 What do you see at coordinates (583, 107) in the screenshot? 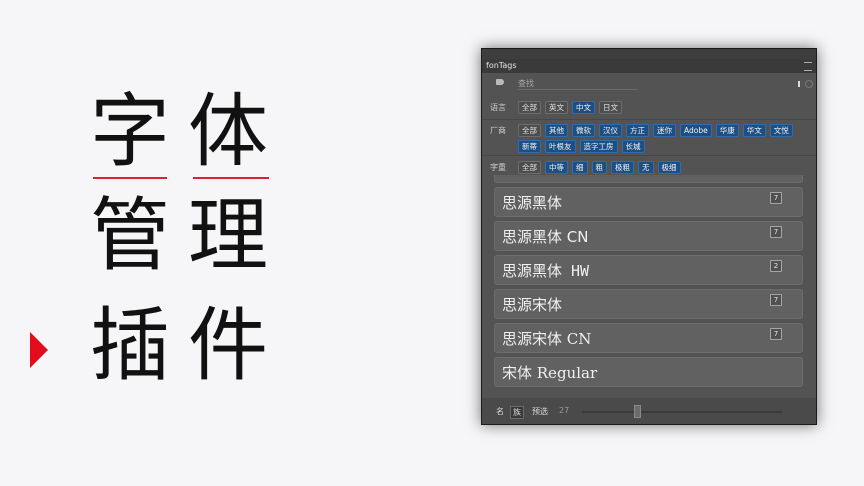
I see `language-chip: 中文` at bounding box center [583, 107].